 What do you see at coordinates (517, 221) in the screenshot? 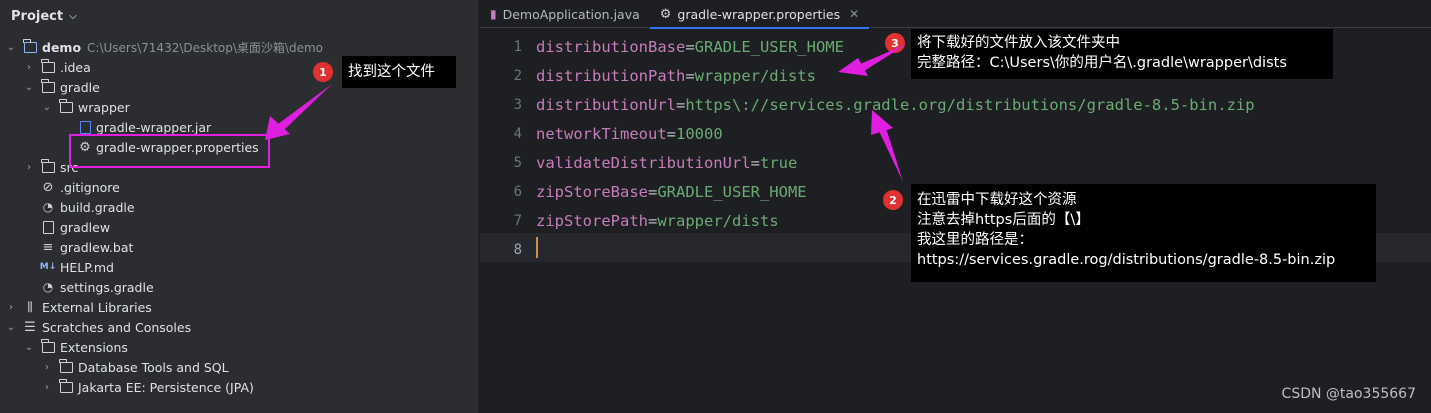
I see `line-number: 7` at bounding box center [517, 221].